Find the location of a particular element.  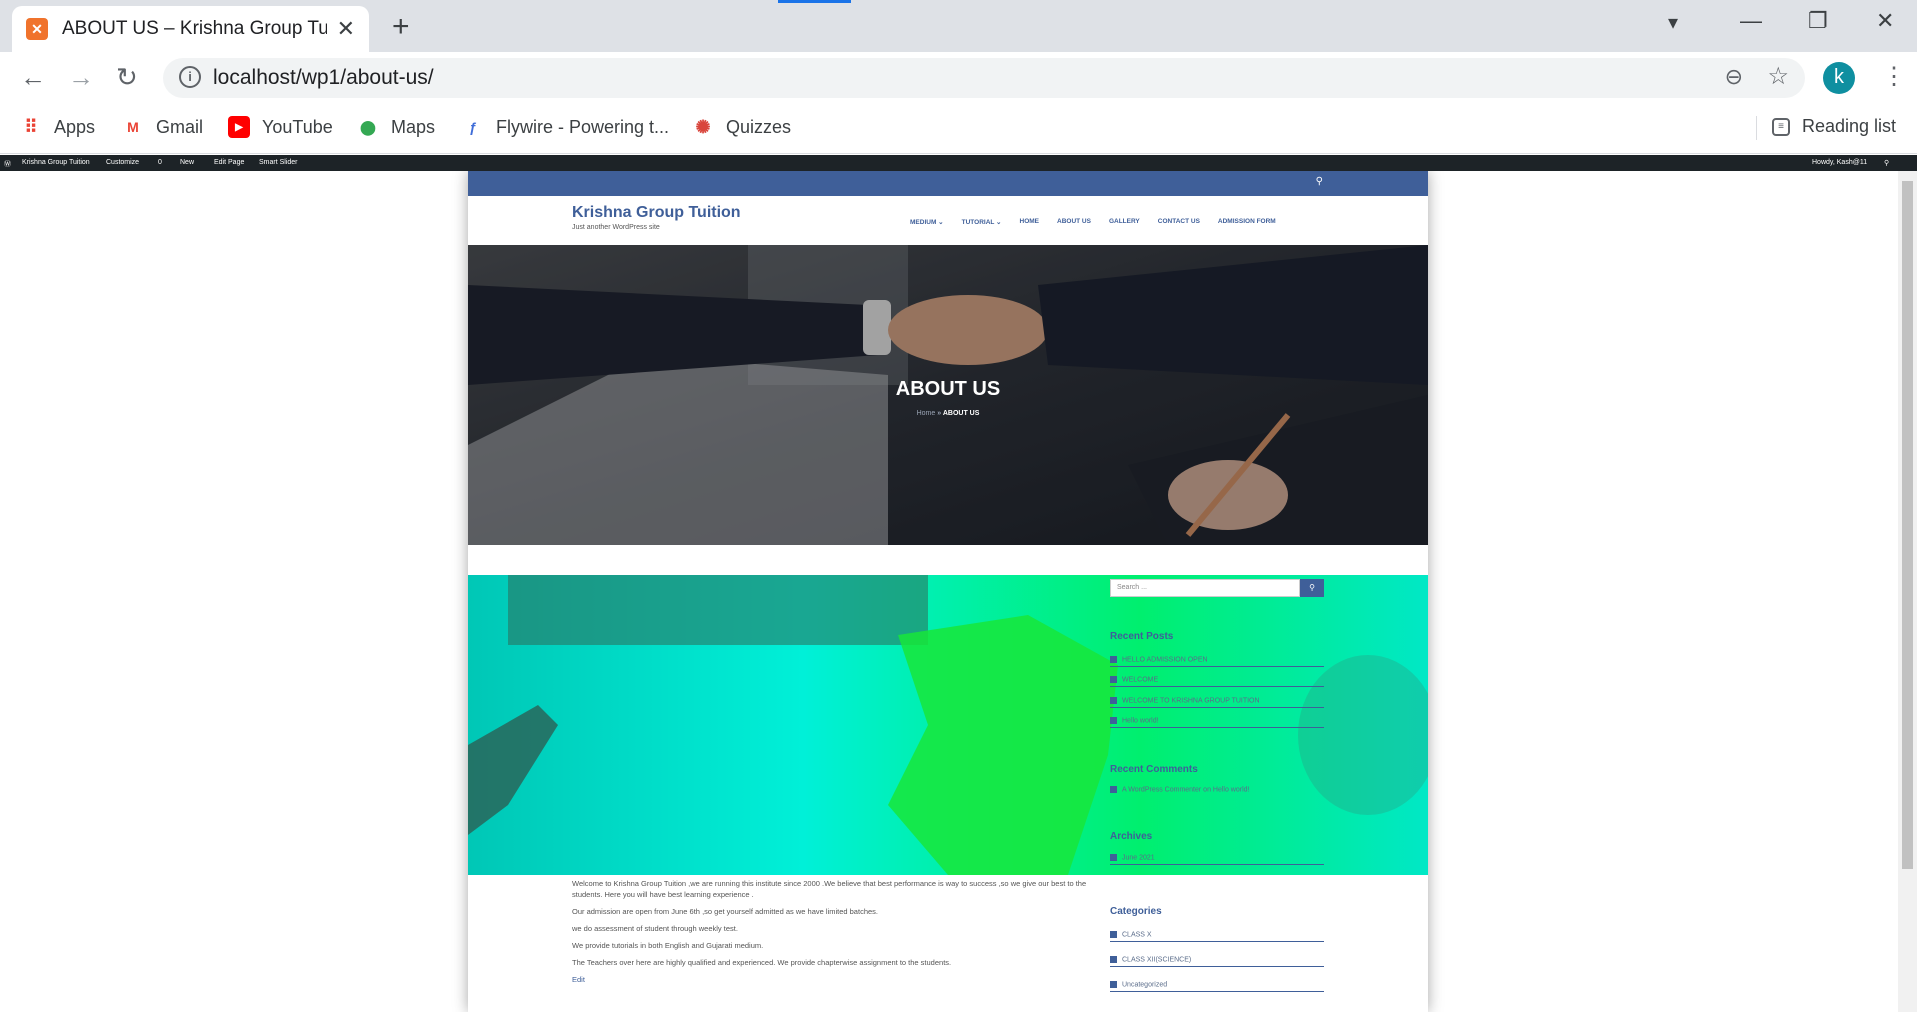

wordpress-logo-icon: Ⓦ is located at coordinates (7, 164).